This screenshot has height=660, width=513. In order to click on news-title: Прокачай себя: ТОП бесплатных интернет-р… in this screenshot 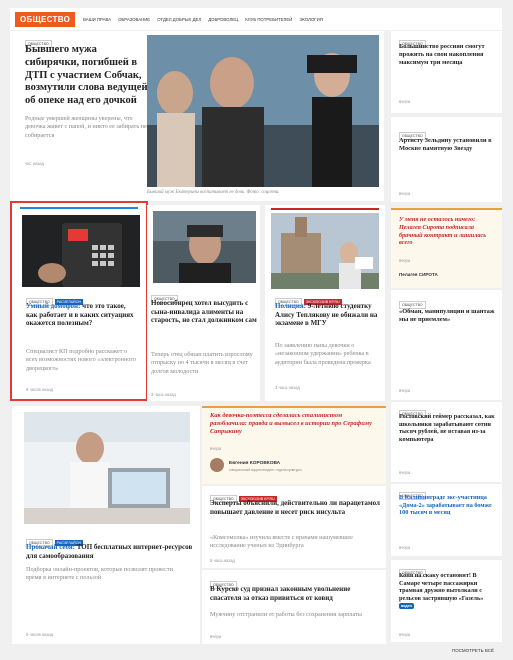, I will do `click(111, 551)`.